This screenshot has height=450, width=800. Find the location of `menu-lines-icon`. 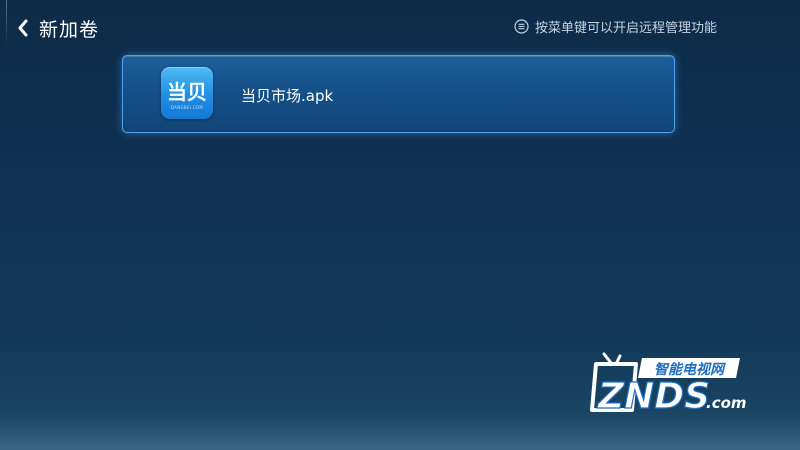

menu-lines-icon is located at coordinates (521, 26).